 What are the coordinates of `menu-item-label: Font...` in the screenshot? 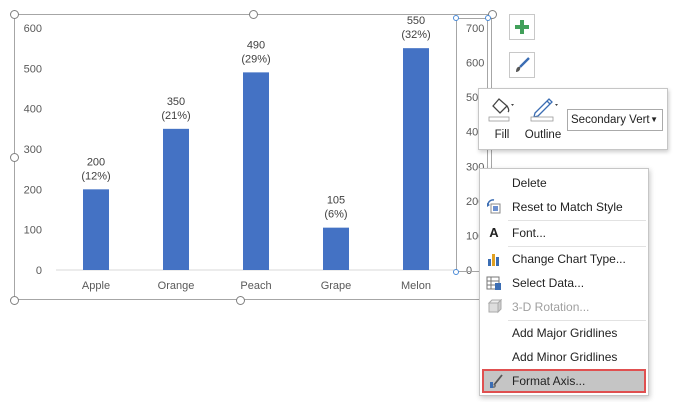 It's located at (529, 233).